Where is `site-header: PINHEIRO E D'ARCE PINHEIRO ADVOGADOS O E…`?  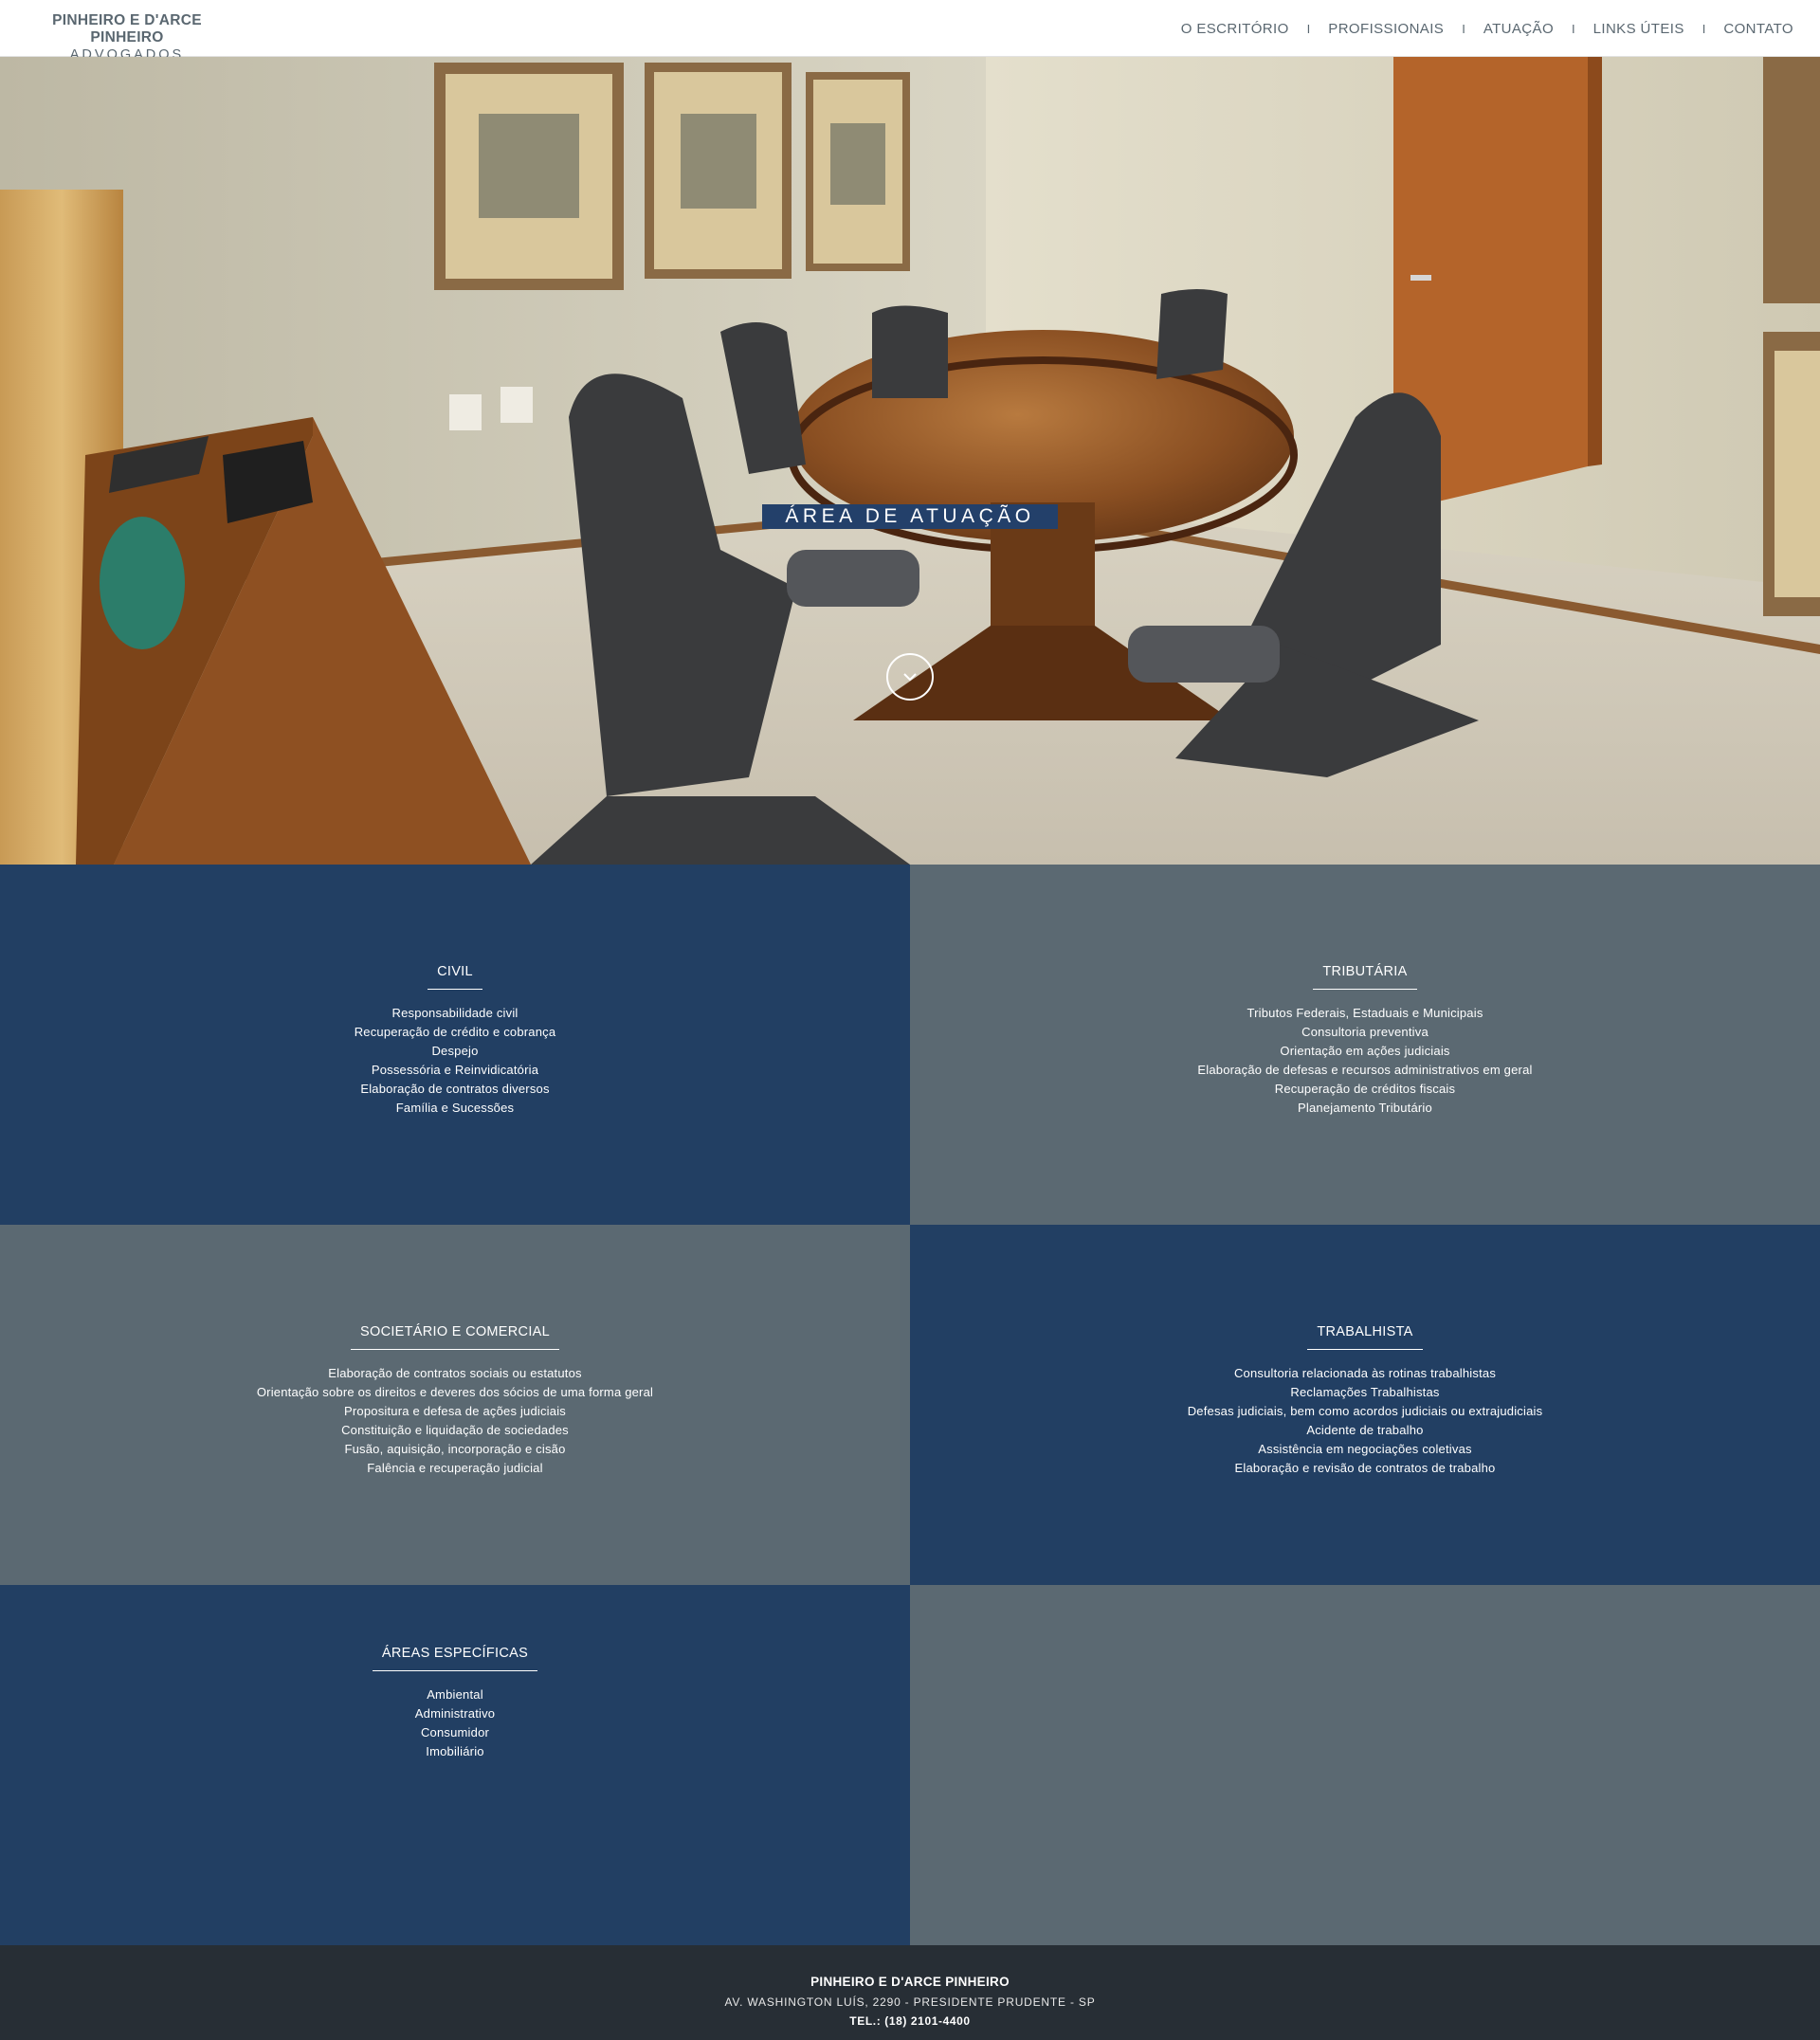
site-header: PINHEIRO E D'ARCE PINHEIRO ADVOGADOS O E… is located at coordinates (910, 31).